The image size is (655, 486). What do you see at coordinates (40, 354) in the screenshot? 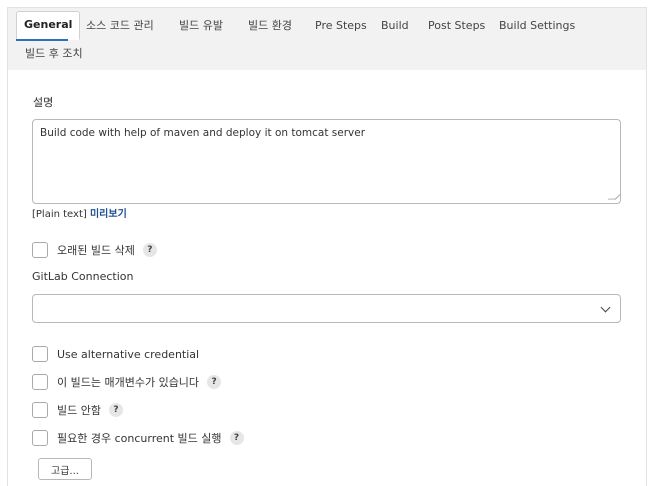
I see `use-alternative-credential-checkbox` at bounding box center [40, 354].